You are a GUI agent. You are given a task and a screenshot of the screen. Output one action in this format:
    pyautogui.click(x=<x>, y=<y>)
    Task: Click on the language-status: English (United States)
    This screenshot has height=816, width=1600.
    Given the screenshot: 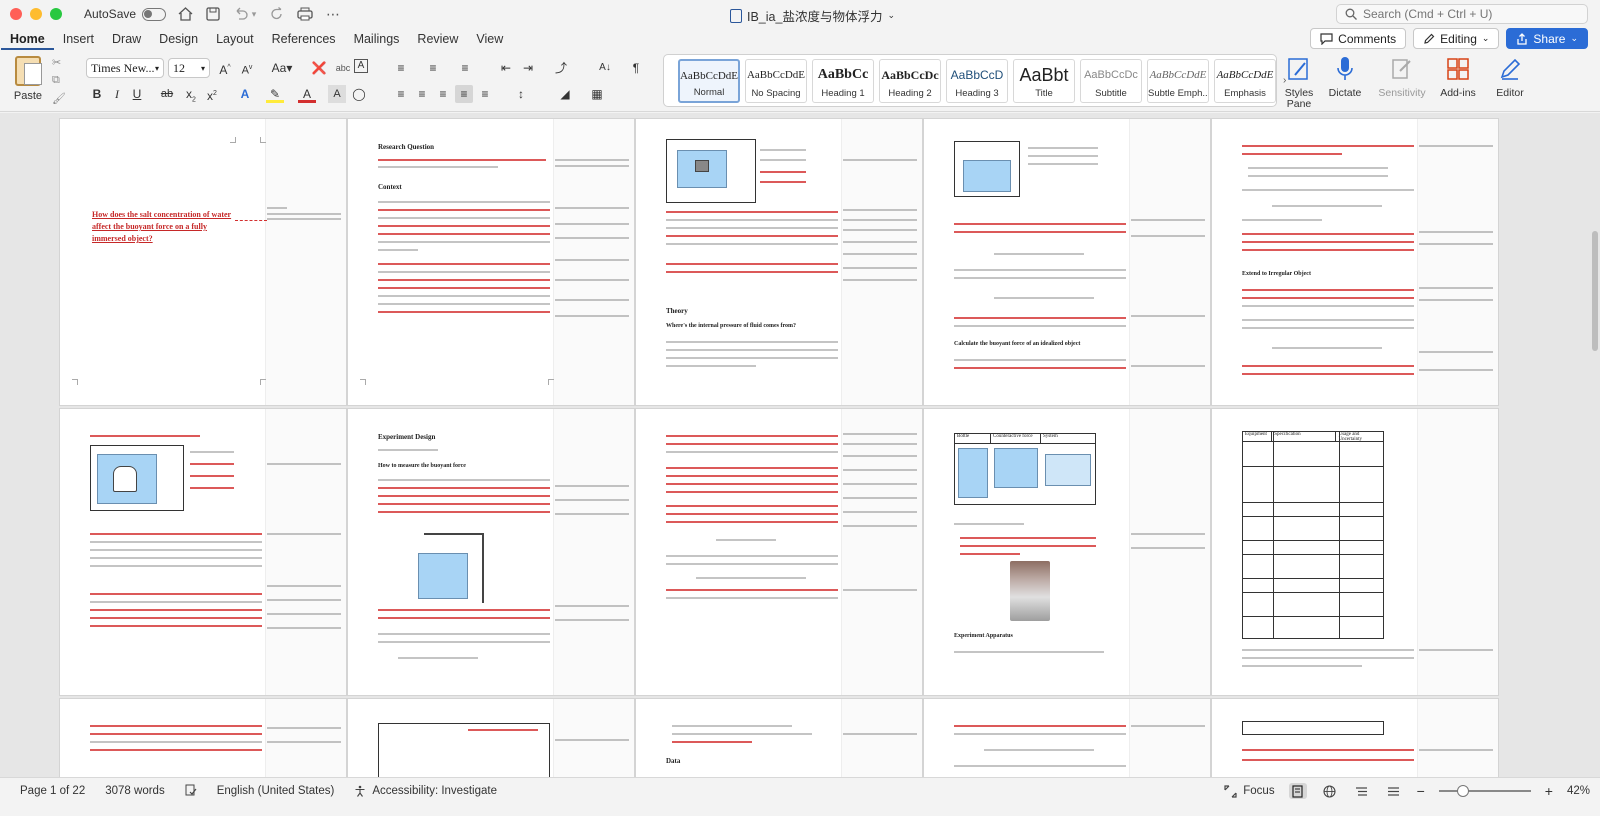 What is the action you would take?
    pyautogui.click(x=276, y=791)
    